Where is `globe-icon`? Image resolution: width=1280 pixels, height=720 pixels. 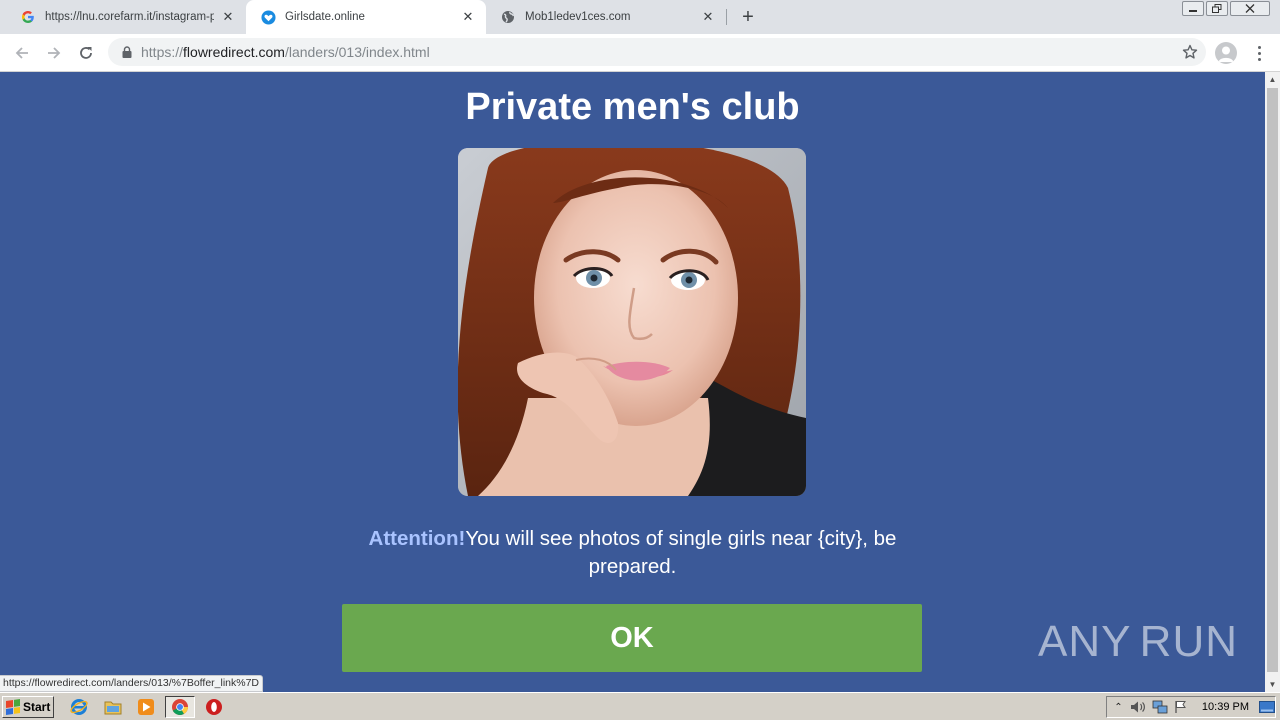
globe-icon is located at coordinates (508, 17).